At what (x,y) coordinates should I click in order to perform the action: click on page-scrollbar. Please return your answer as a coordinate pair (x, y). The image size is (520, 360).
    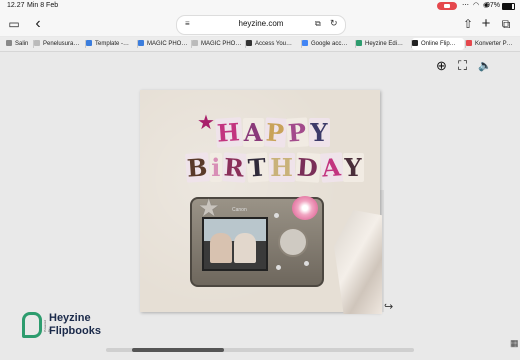
    Looking at the image, I should click on (260, 350).